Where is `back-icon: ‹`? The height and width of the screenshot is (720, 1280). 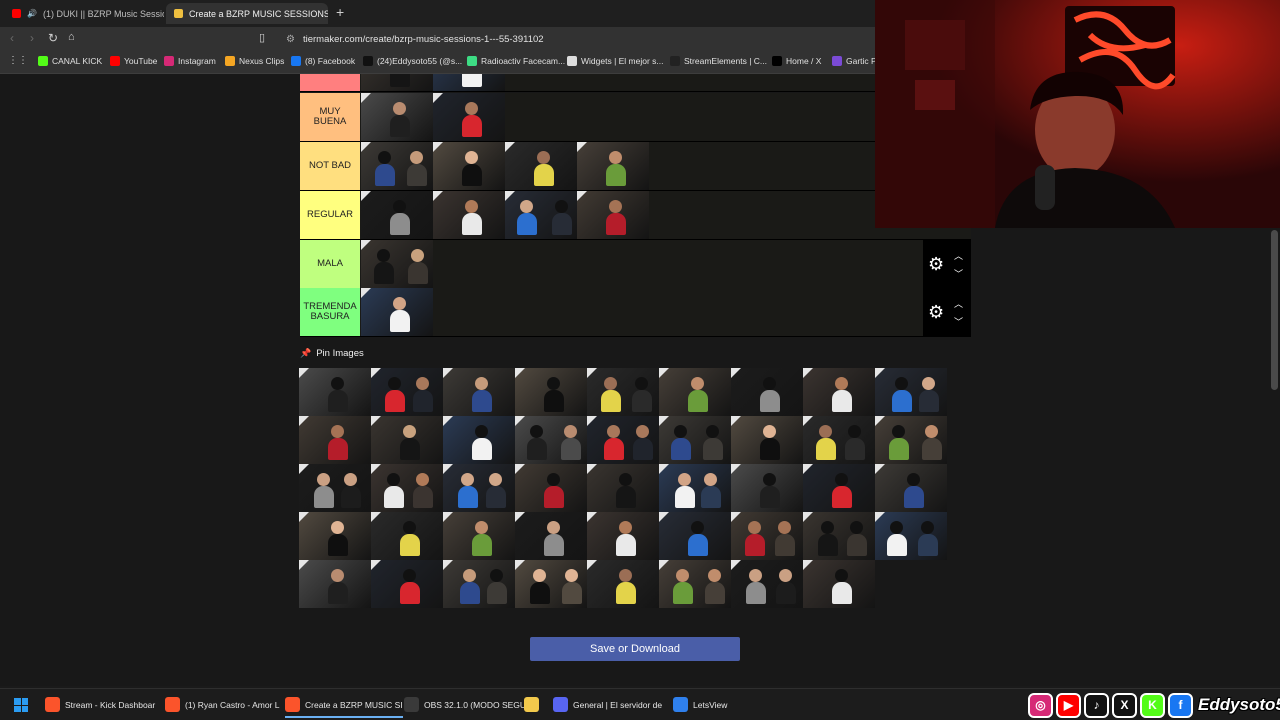
back-icon: ‹ is located at coordinates (12, 38).